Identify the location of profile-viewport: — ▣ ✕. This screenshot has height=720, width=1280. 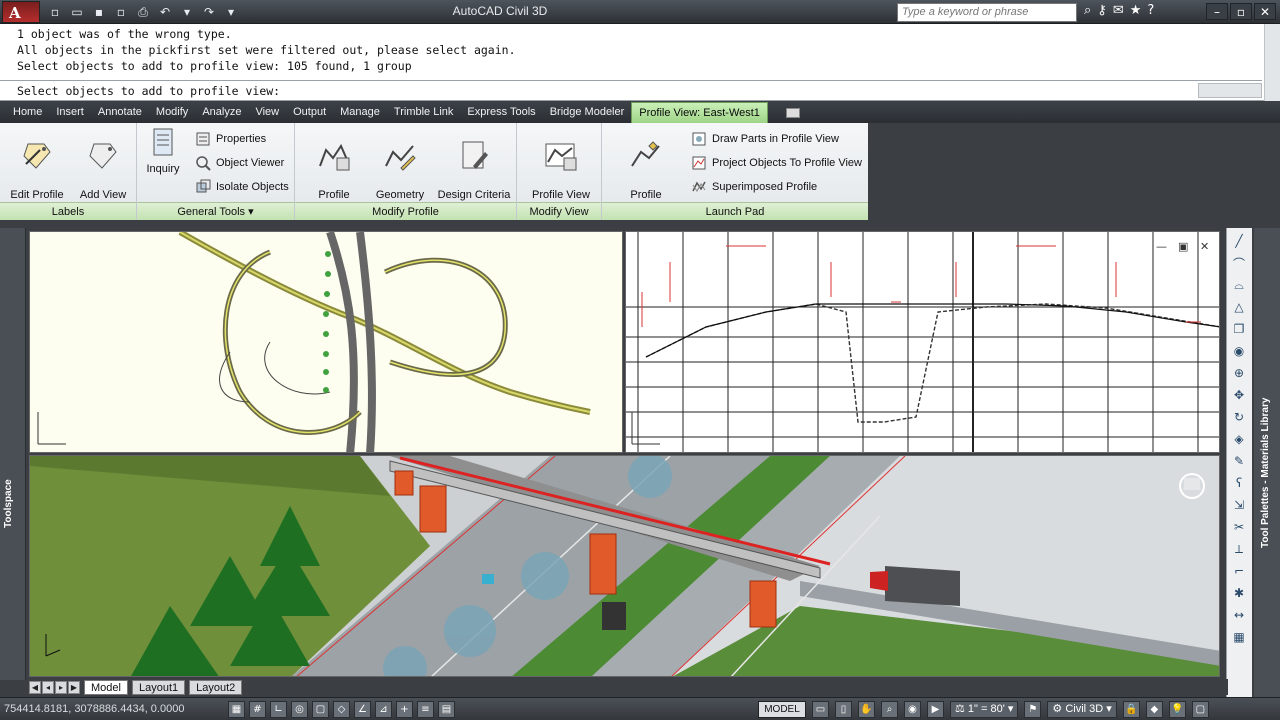
(922, 342).